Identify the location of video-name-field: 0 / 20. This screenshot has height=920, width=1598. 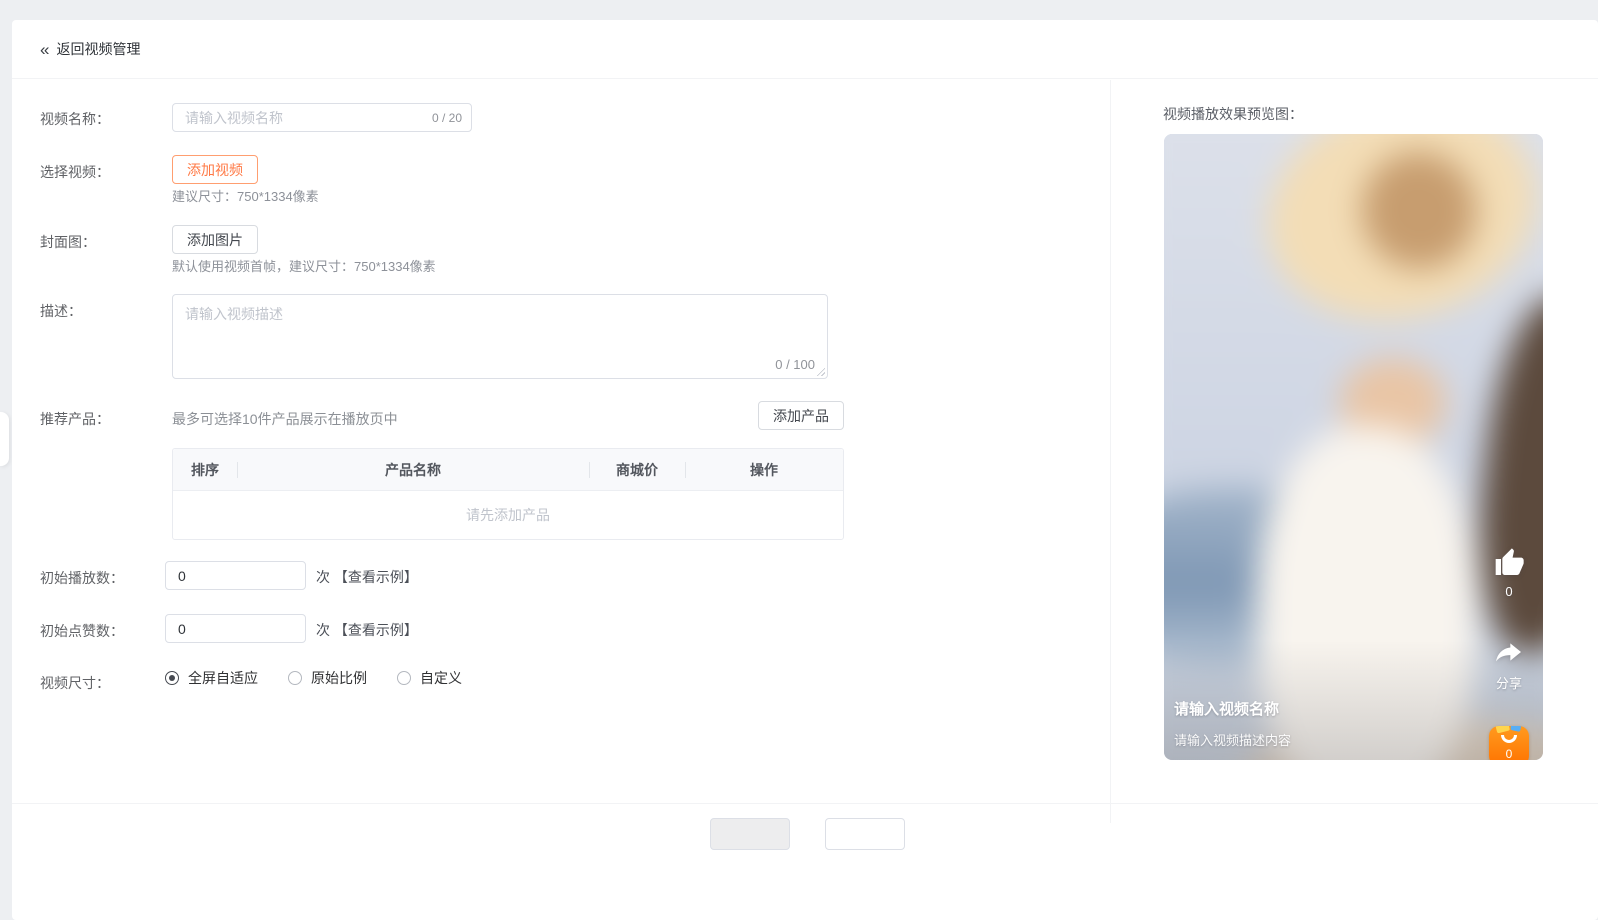
(322, 117).